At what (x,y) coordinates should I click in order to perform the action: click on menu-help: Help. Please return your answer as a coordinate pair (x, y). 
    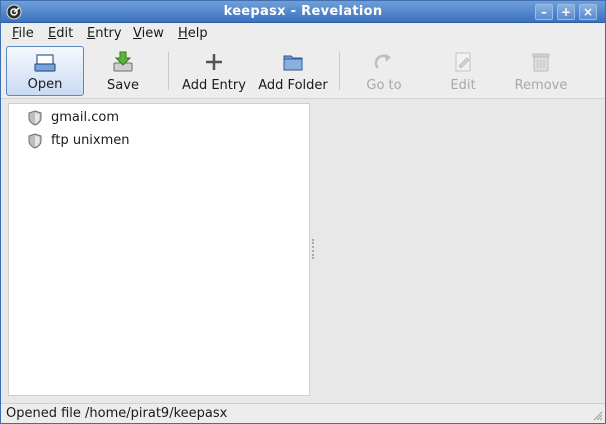
    Looking at the image, I should click on (193, 33).